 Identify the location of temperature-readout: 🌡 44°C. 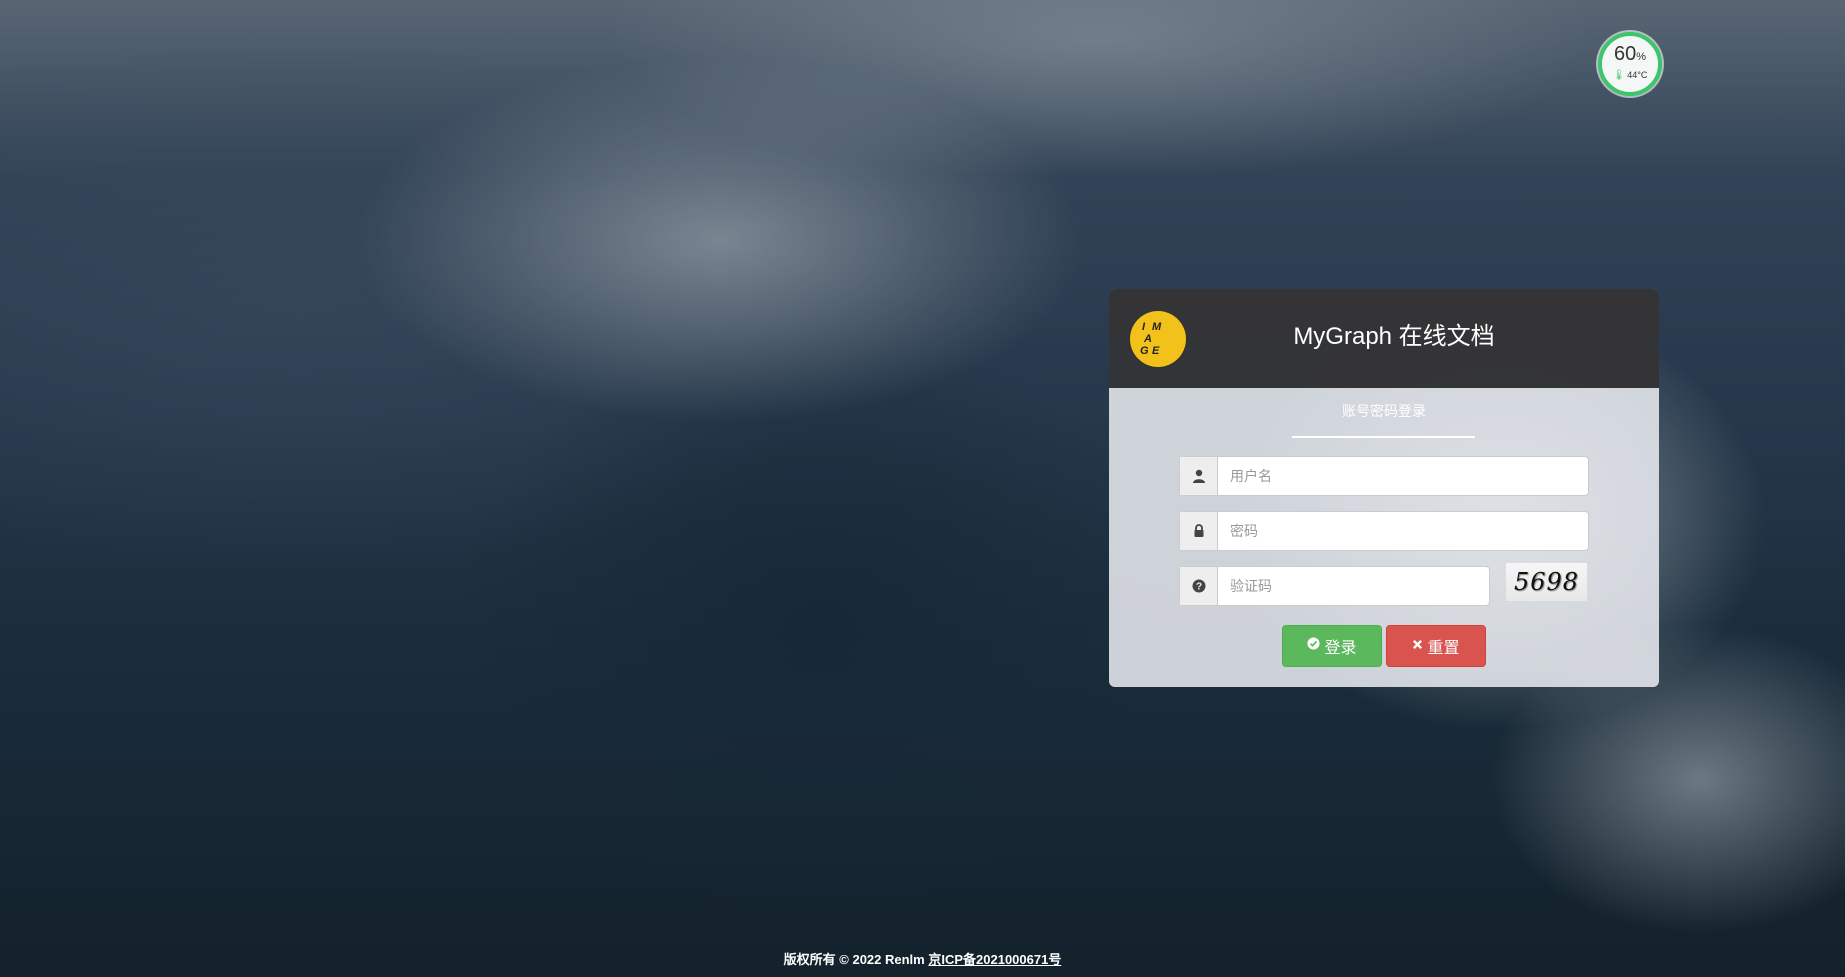
(1630, 75).